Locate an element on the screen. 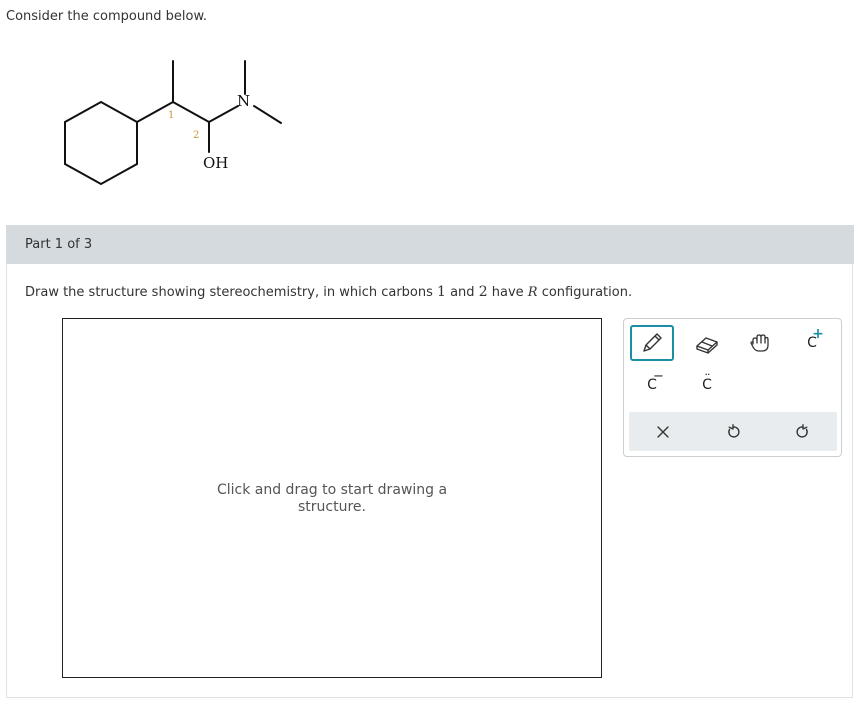 This screenshot has height=705, width=854. question-have: have is located at coordinates (507, 292).